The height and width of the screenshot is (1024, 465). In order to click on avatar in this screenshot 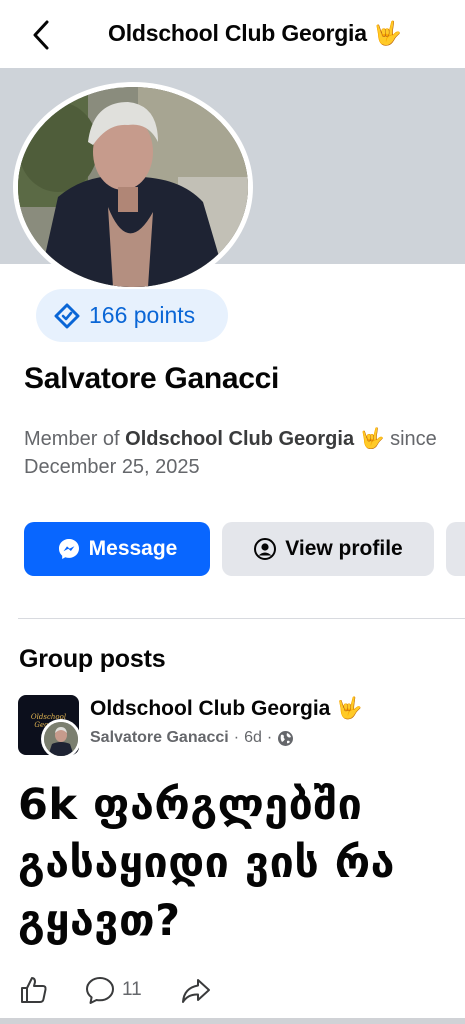, I will do `click(133, 187)`.